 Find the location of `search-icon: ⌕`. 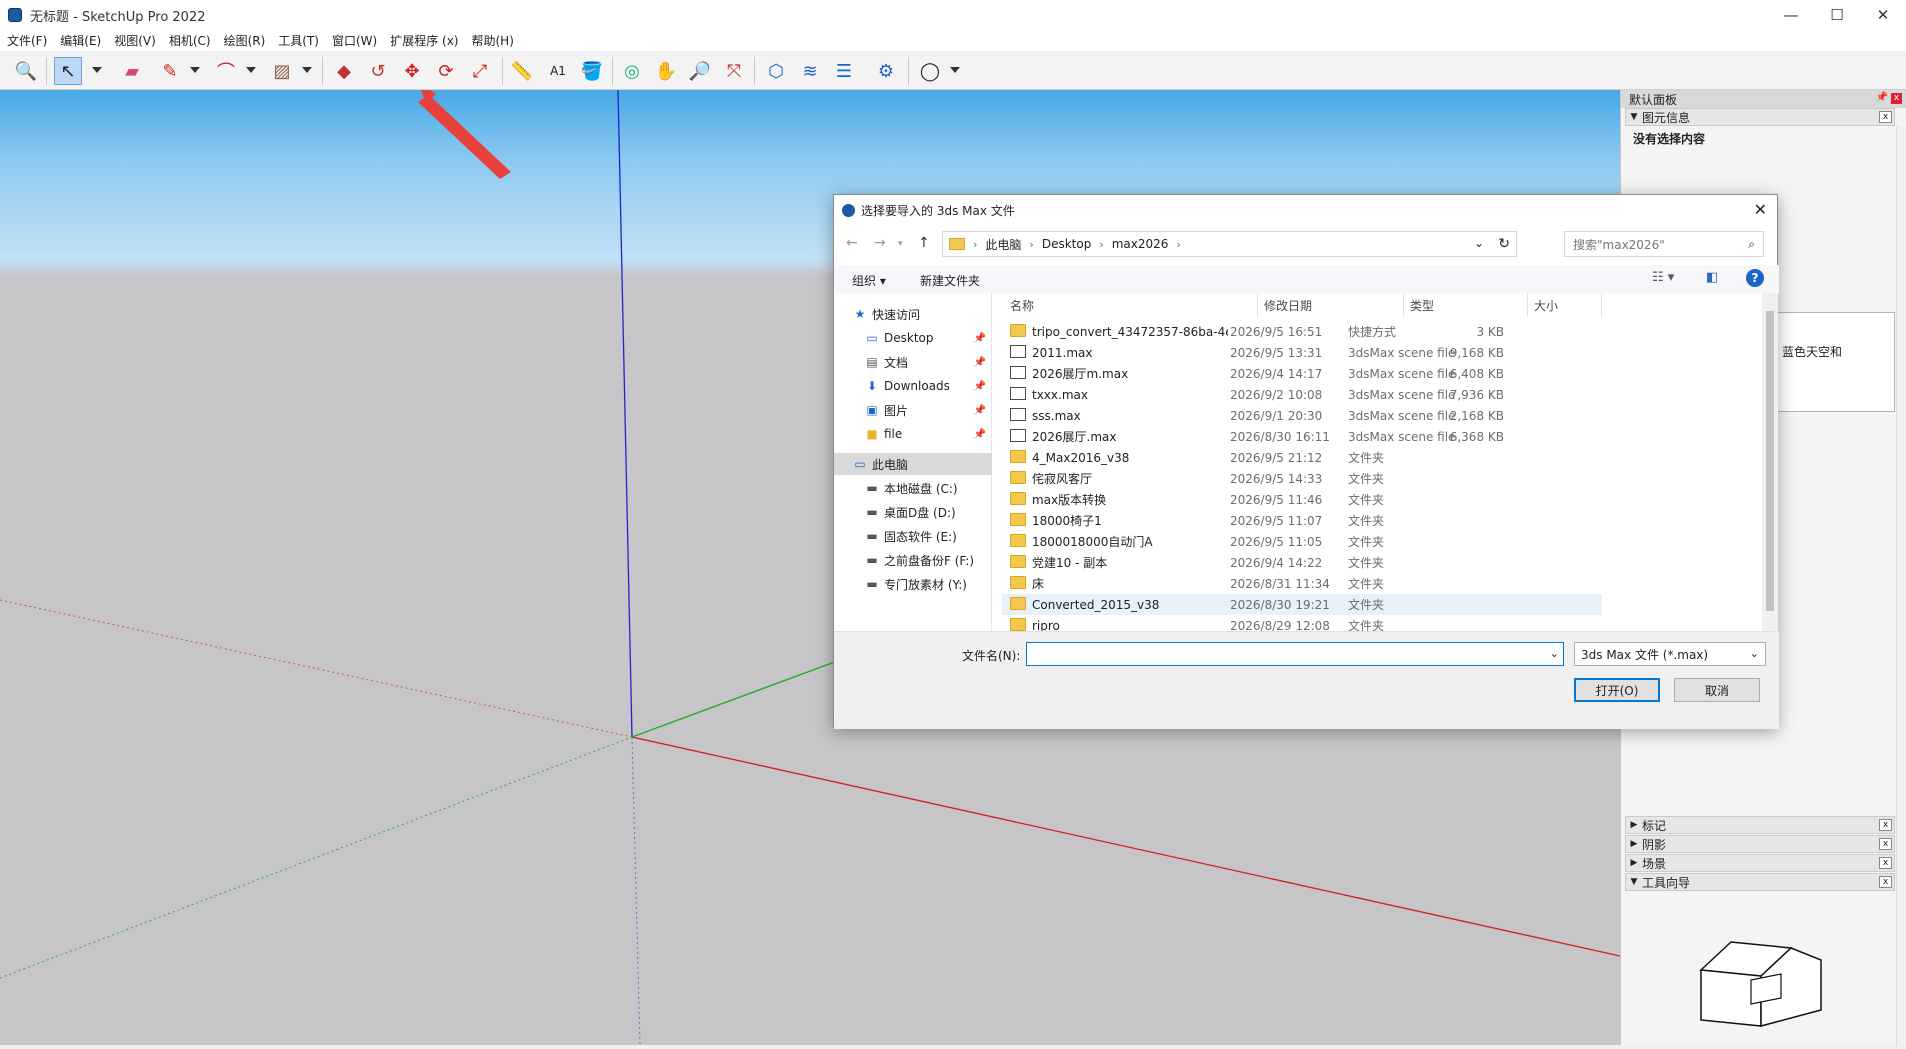

search-icon: ⌕ is located at coordinates (1751, 244).